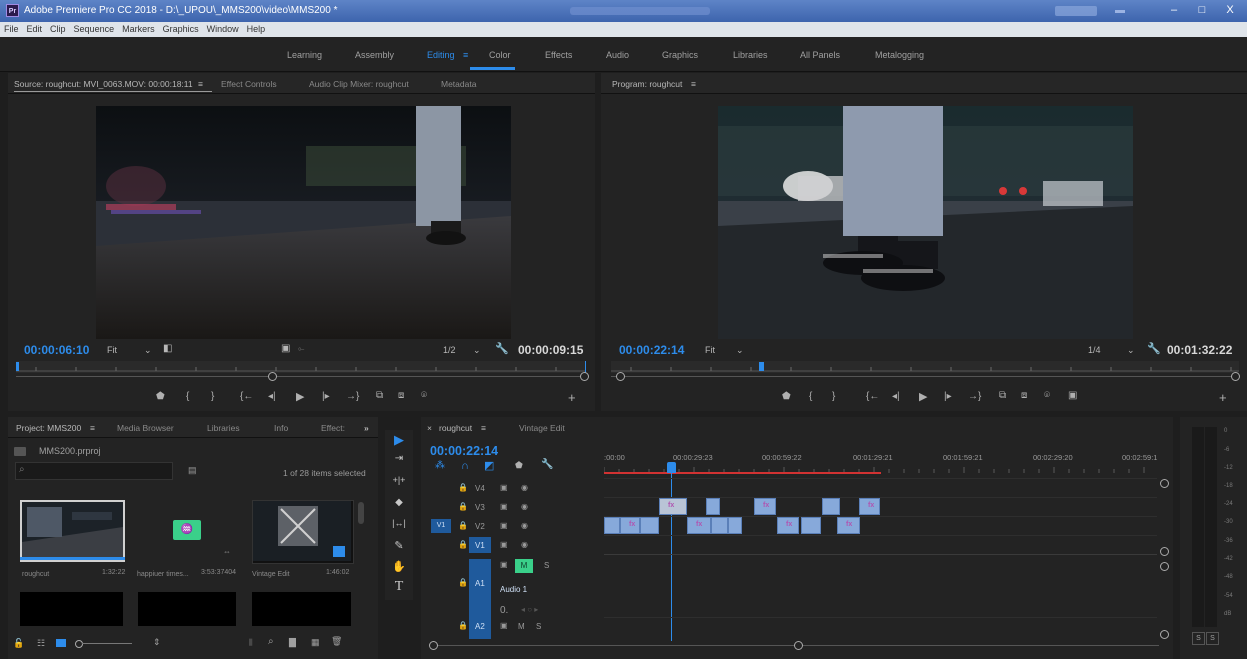 The width and height of the screenshot is (1247, 659). Describe the element at coordinates (399, 523) in the screenshot. I see `slip-tool-icon: |↔|` at that location.